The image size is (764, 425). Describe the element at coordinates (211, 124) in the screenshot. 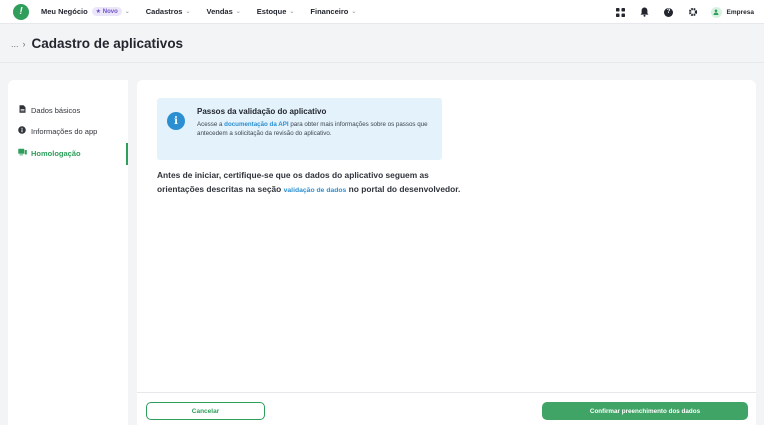

I see `info-text-before: Acesse a` at that location.